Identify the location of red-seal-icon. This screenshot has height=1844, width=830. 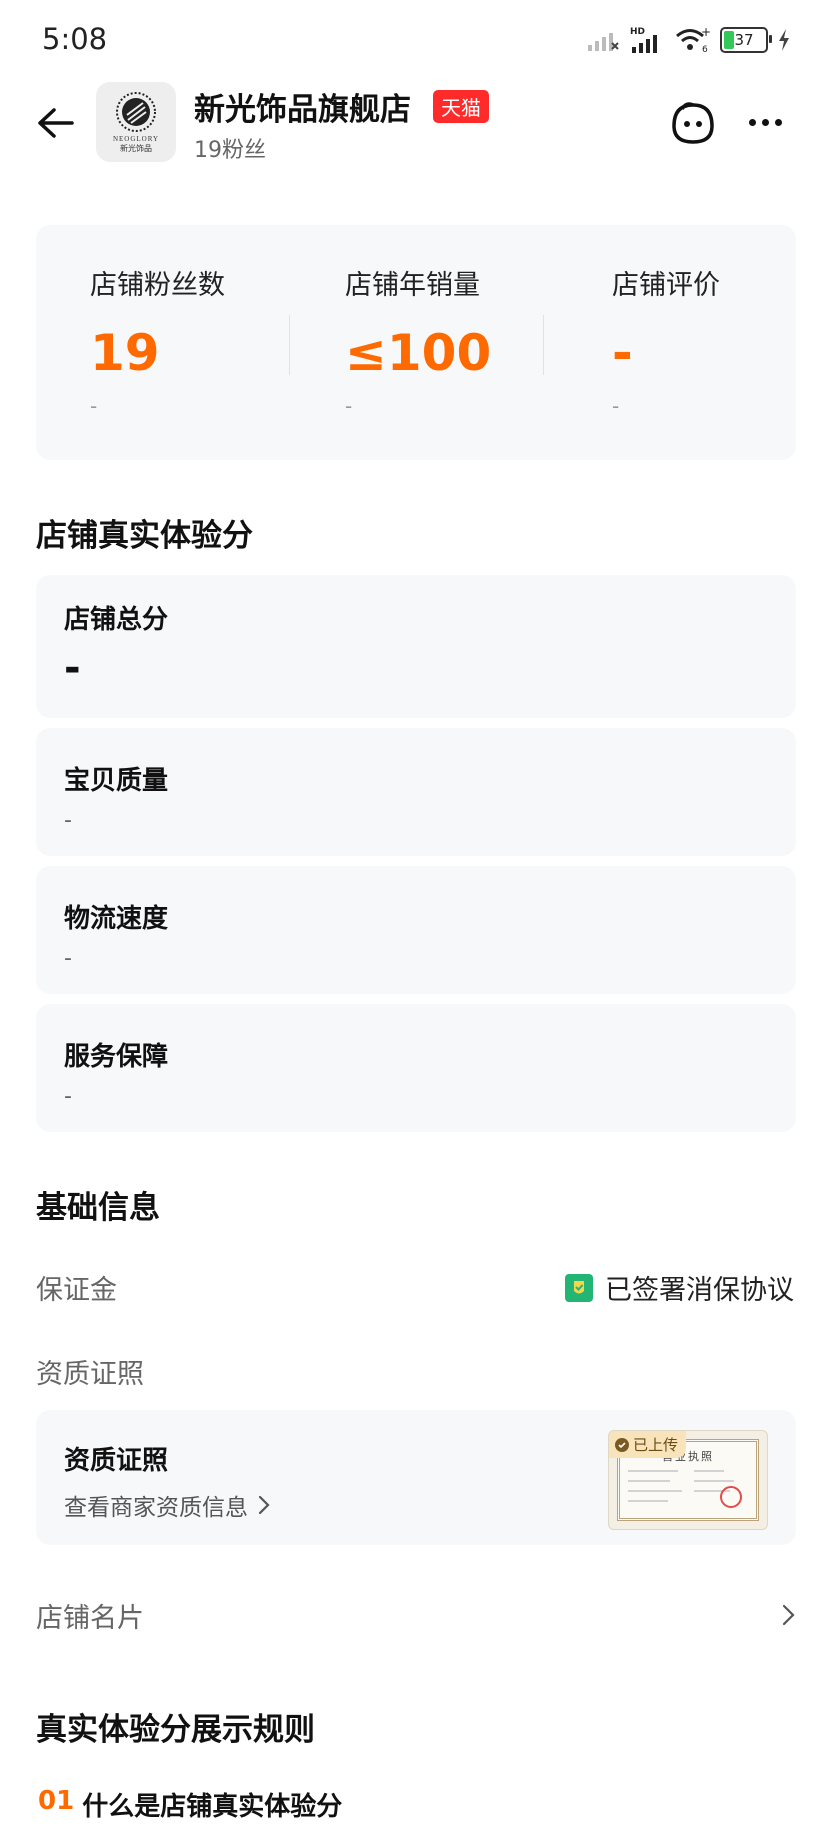
(731, 1497).